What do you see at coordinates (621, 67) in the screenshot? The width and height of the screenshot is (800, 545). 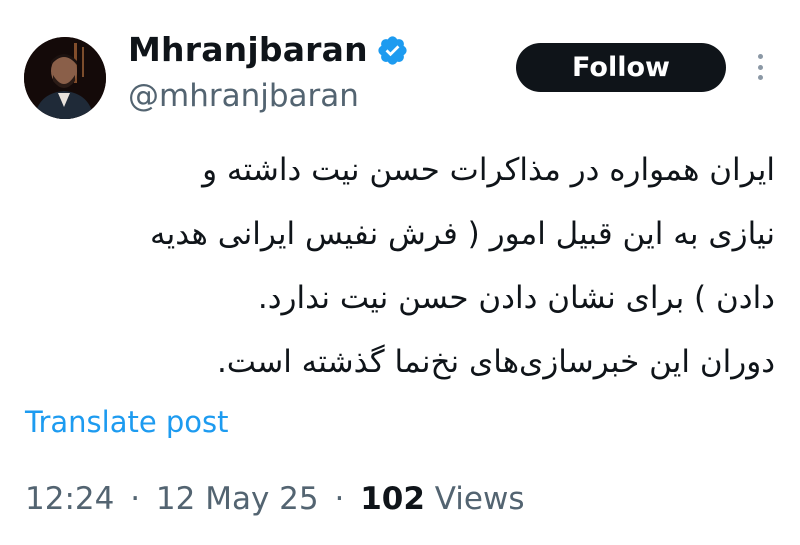 I see `follow-button: Follow` at bounding box center [621, 67].